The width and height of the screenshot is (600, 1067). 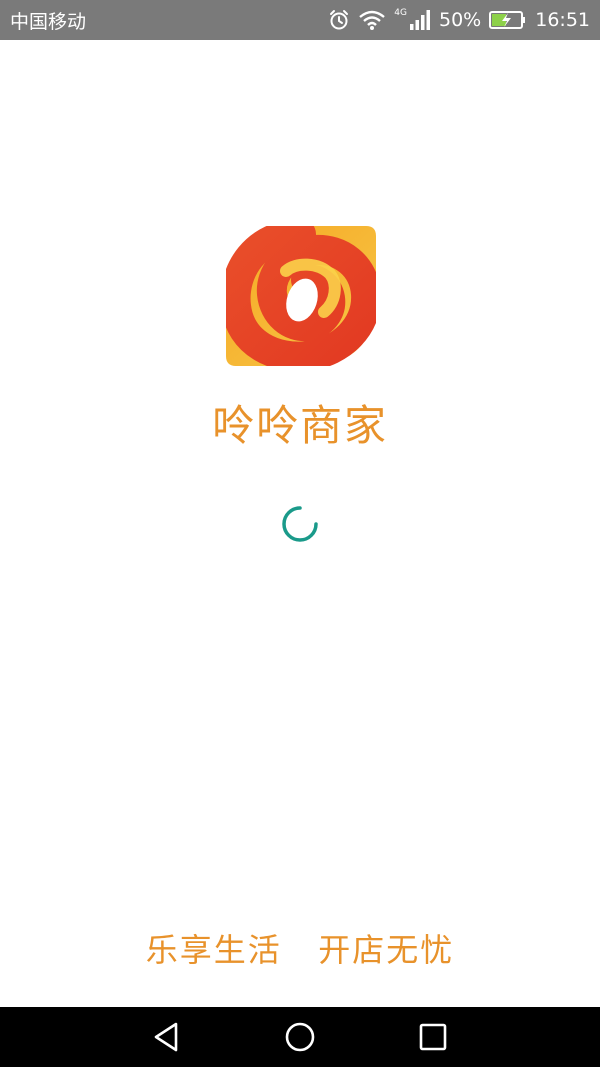 I want to click on battery-charging-icon, so click(x=508, y=20).